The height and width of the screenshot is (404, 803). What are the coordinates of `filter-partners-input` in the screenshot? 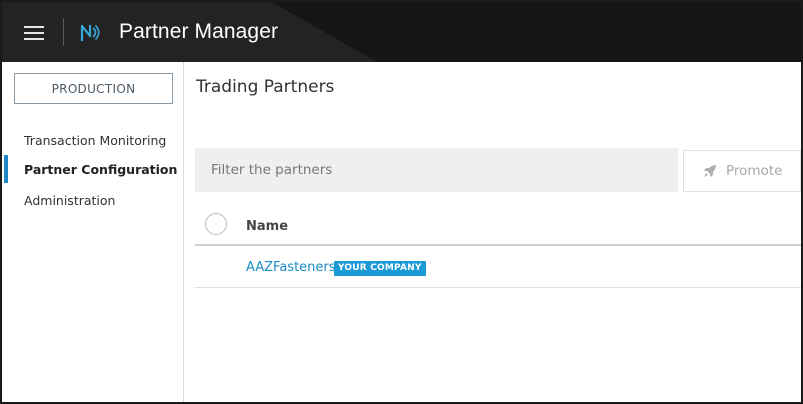 It's located at (436, 170).